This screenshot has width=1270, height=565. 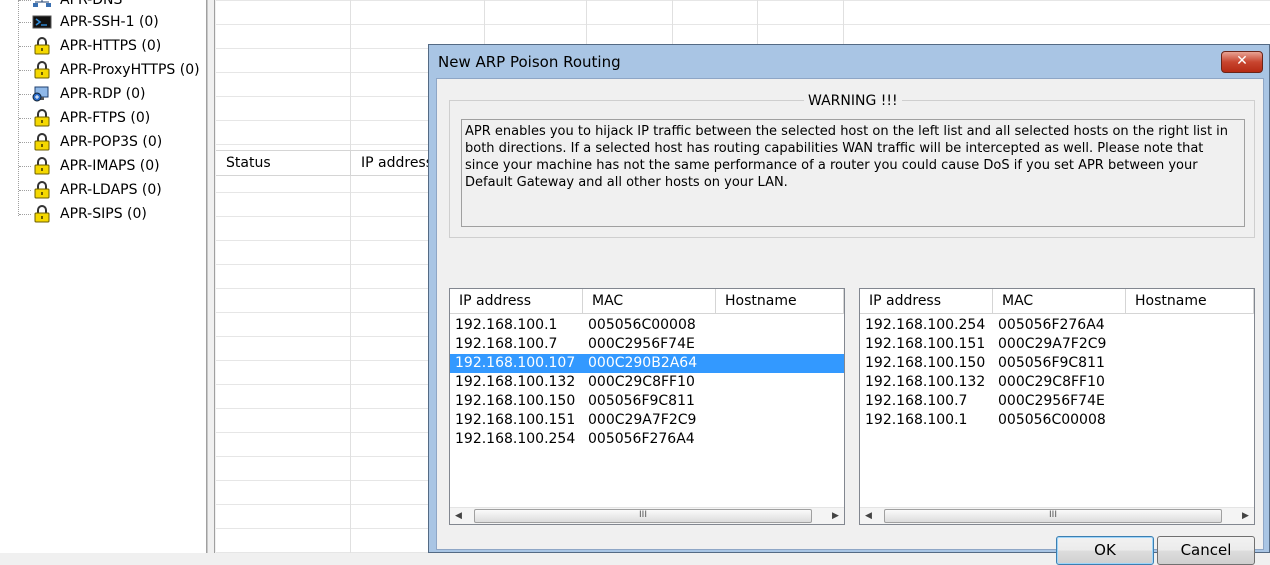 What do you see at coordinates (925, 344) in the screenshot?
I see `ip-address-cell: 192.168.100.151` at bounding box center [925, 344].